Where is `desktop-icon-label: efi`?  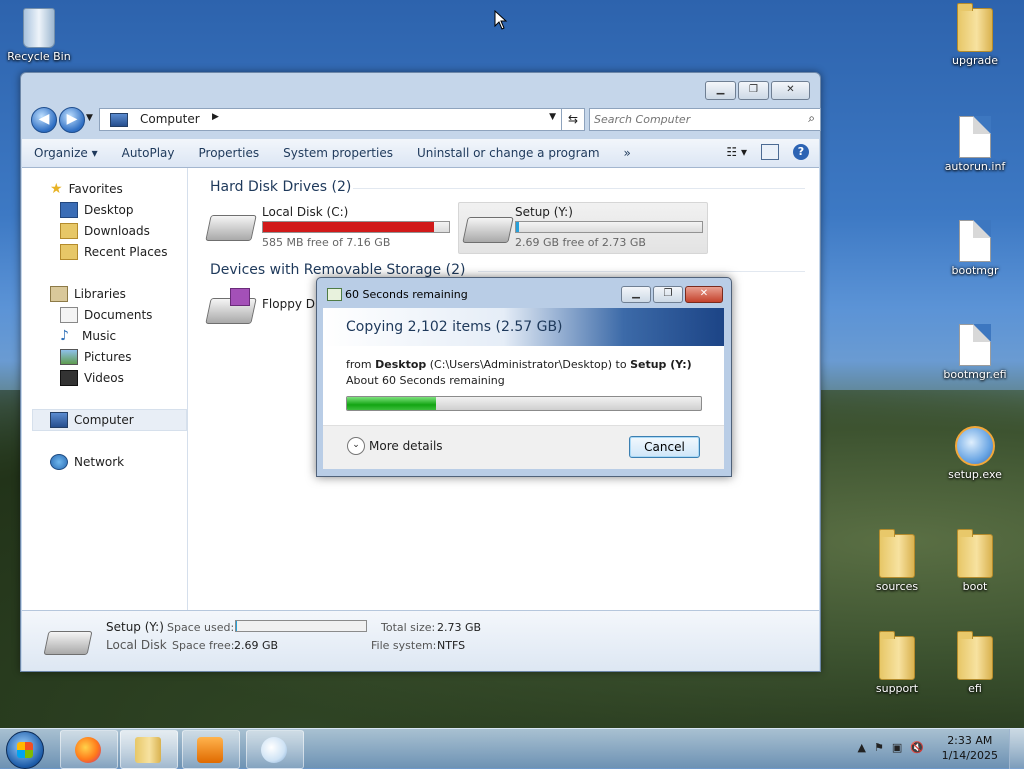 desktop-icon-label: efi is located at coordinates (975, 688).